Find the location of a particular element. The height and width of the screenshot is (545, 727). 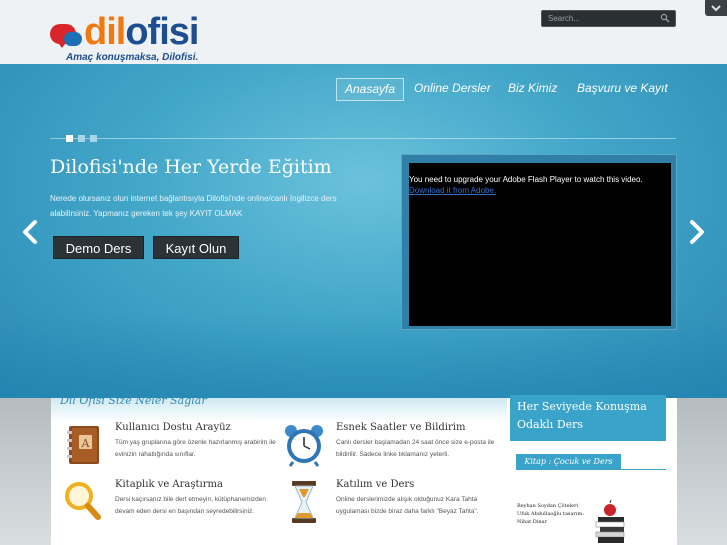

site-logo: dilofisi Amaç konuşmaksa, Dilofisi. is located at coordinates (135, 38).